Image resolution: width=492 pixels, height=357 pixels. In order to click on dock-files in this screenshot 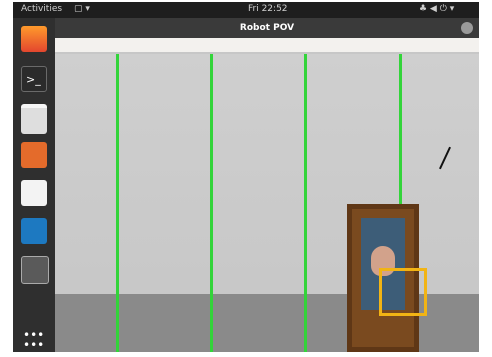, I will do `click(34, 119)`.